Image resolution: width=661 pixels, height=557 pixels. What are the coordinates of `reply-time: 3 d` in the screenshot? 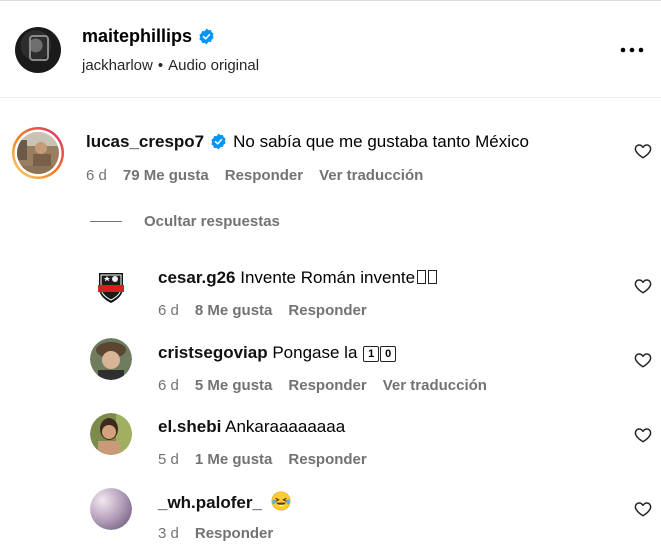 It's located at (168, 533).